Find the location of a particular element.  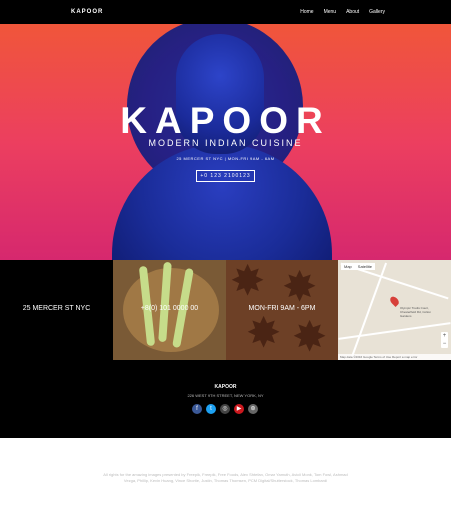

address-label: 25 MERCER ST NYC is located at coordinates (56, 308).